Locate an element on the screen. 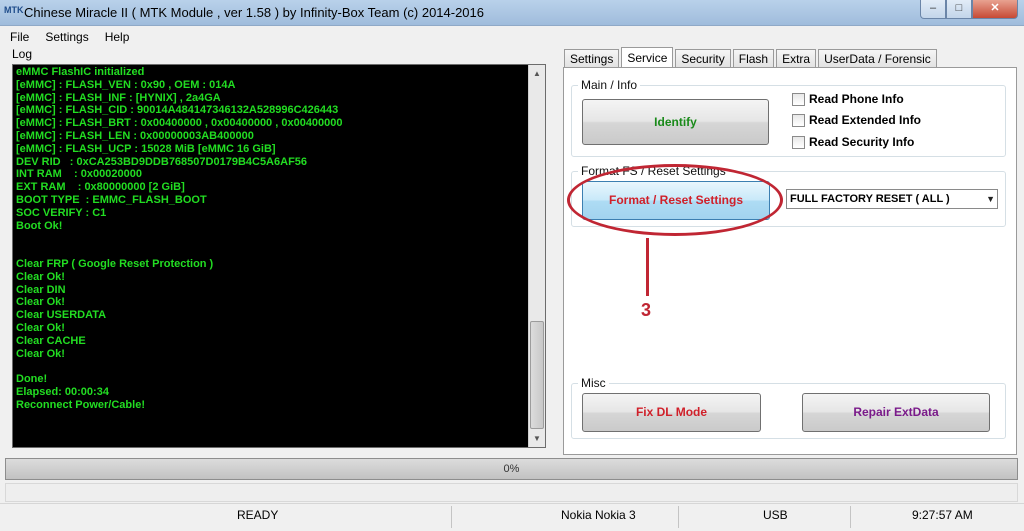 The width and height of the screenshot is (1024, 531). misc-title: Misc is located at coordinates (593, 383).